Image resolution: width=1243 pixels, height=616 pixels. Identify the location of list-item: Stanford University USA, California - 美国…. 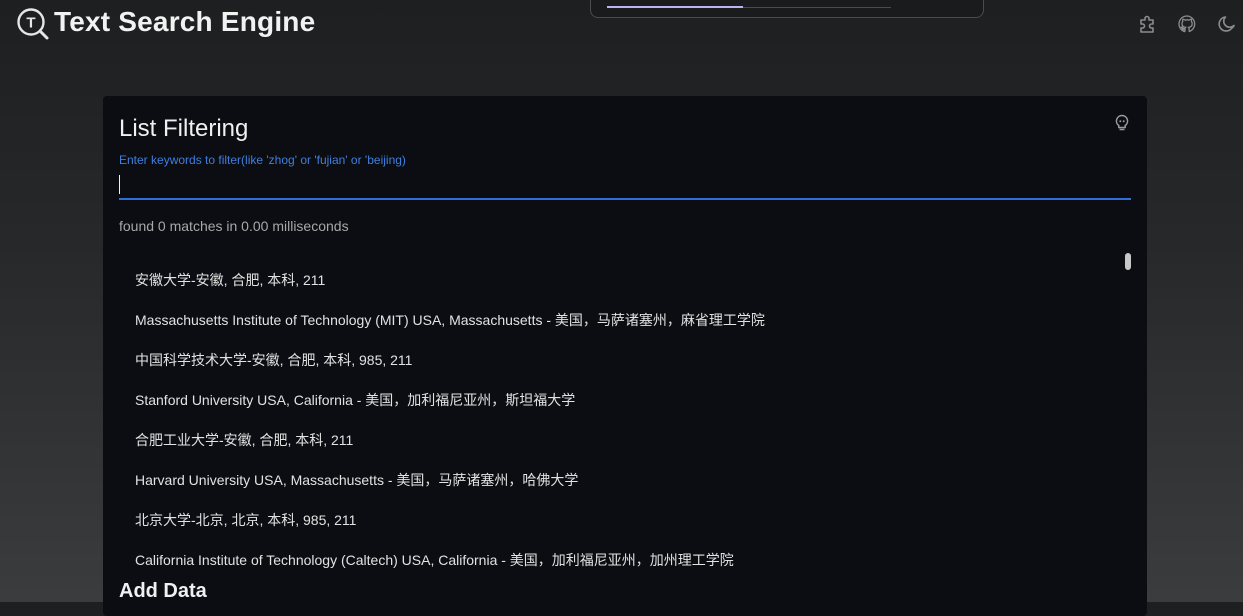
(625, 400).